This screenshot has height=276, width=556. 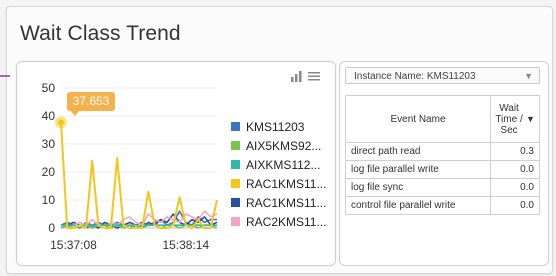 I want to click on legend-label: KMS11203, so click(x=275, y=126).